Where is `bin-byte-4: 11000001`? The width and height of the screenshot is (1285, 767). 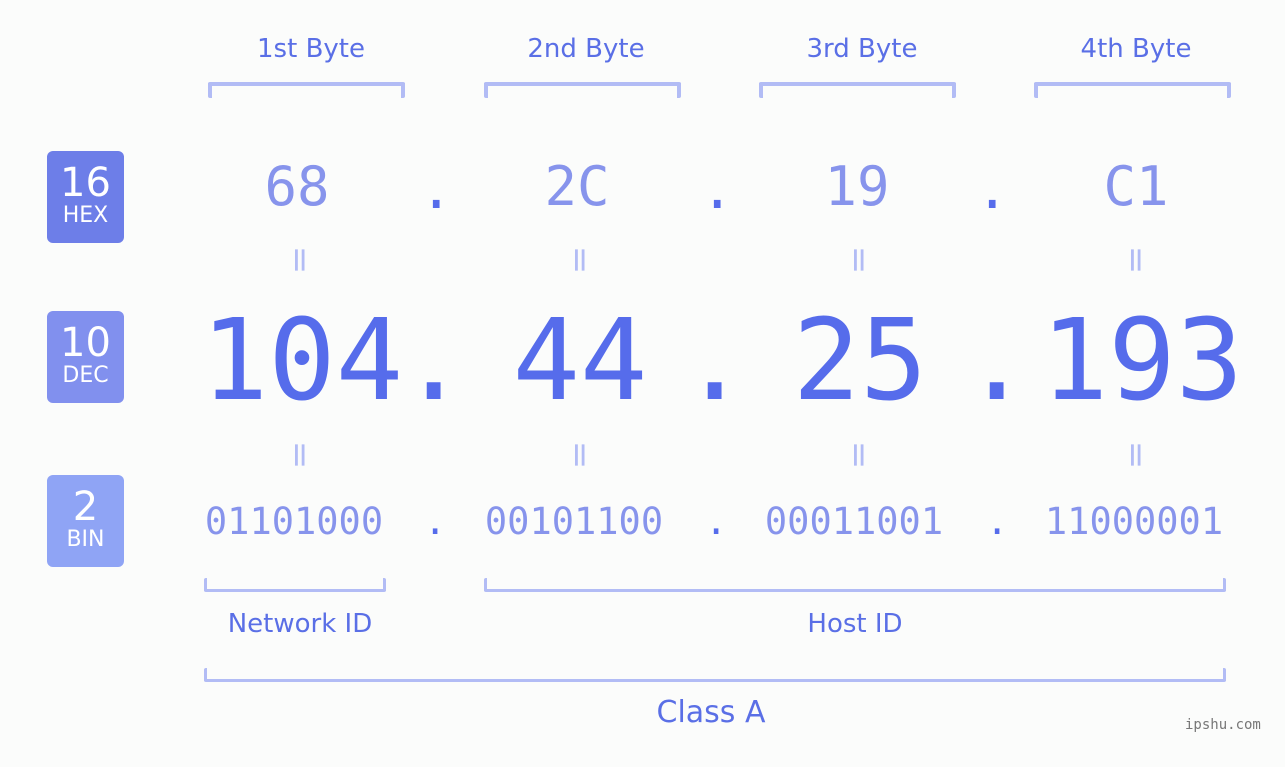
bin-byte-4: 11000001 is located at coordinates (1134, 521).